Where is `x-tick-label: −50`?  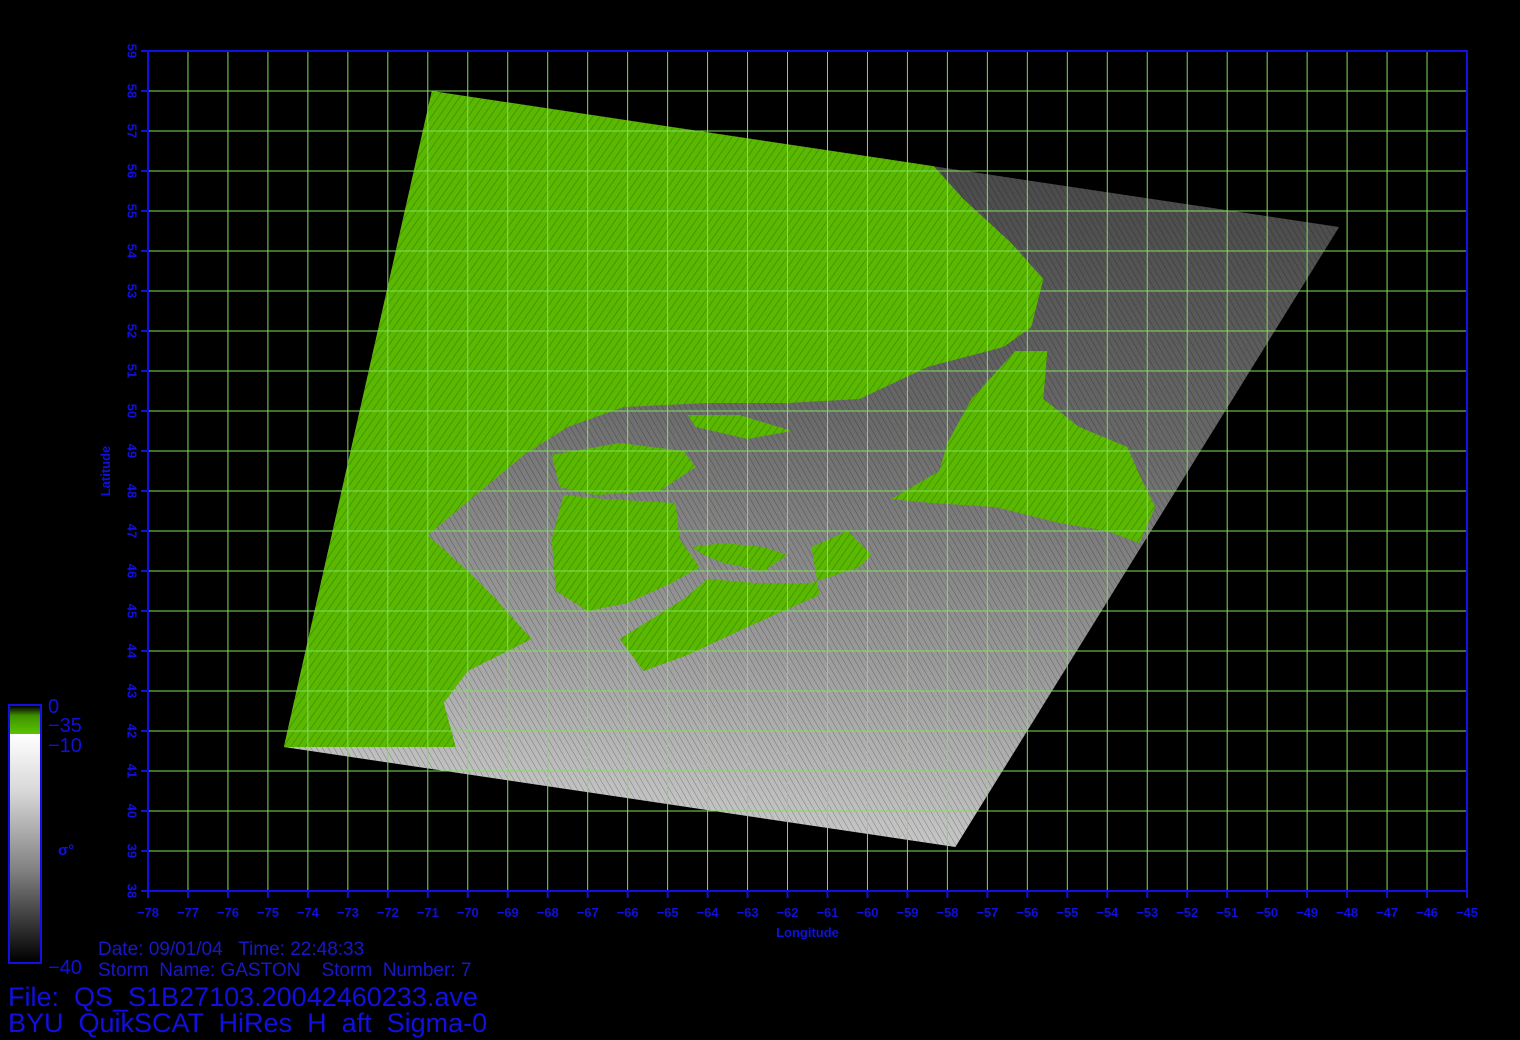
x-tick-label: −50 is located at coordinates (1267, 912).